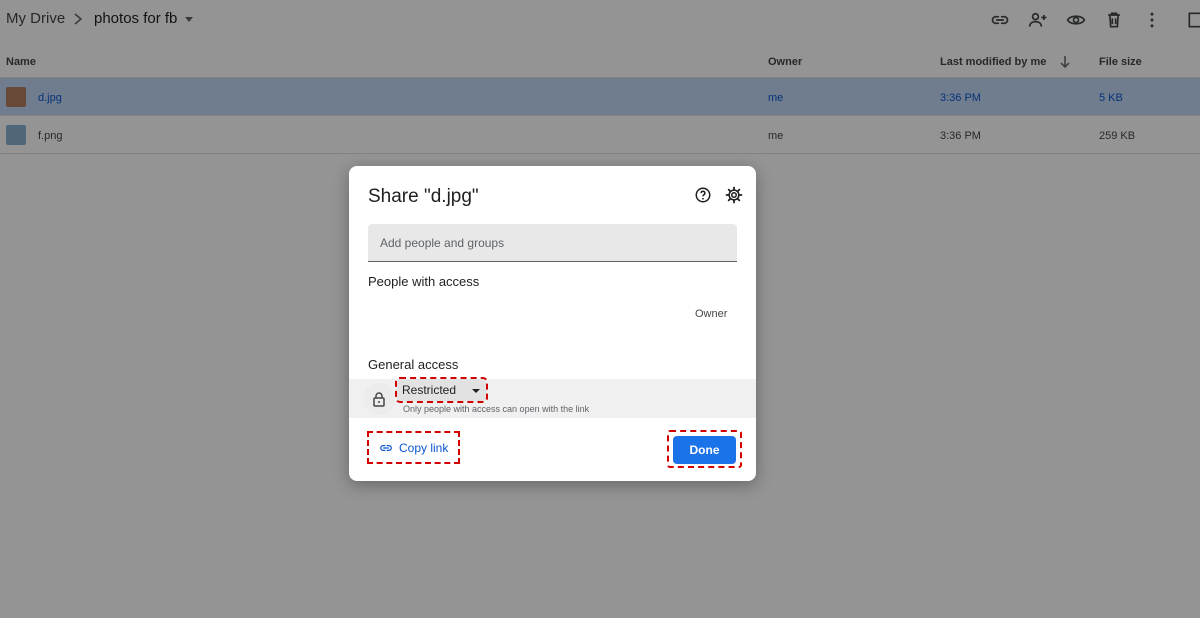 This screenshot has height=618, width=1200. What do you see at coordinates (476, 391) in the screenshot?
I see `chevron-down-icon` at bounding box center [476, 391].